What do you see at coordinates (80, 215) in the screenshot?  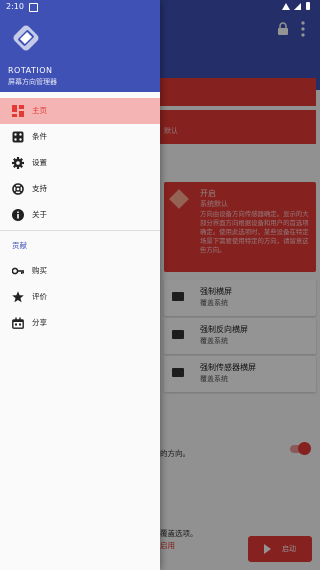 I see `nav-item-about: 关于` at bounding box center [80, 215].